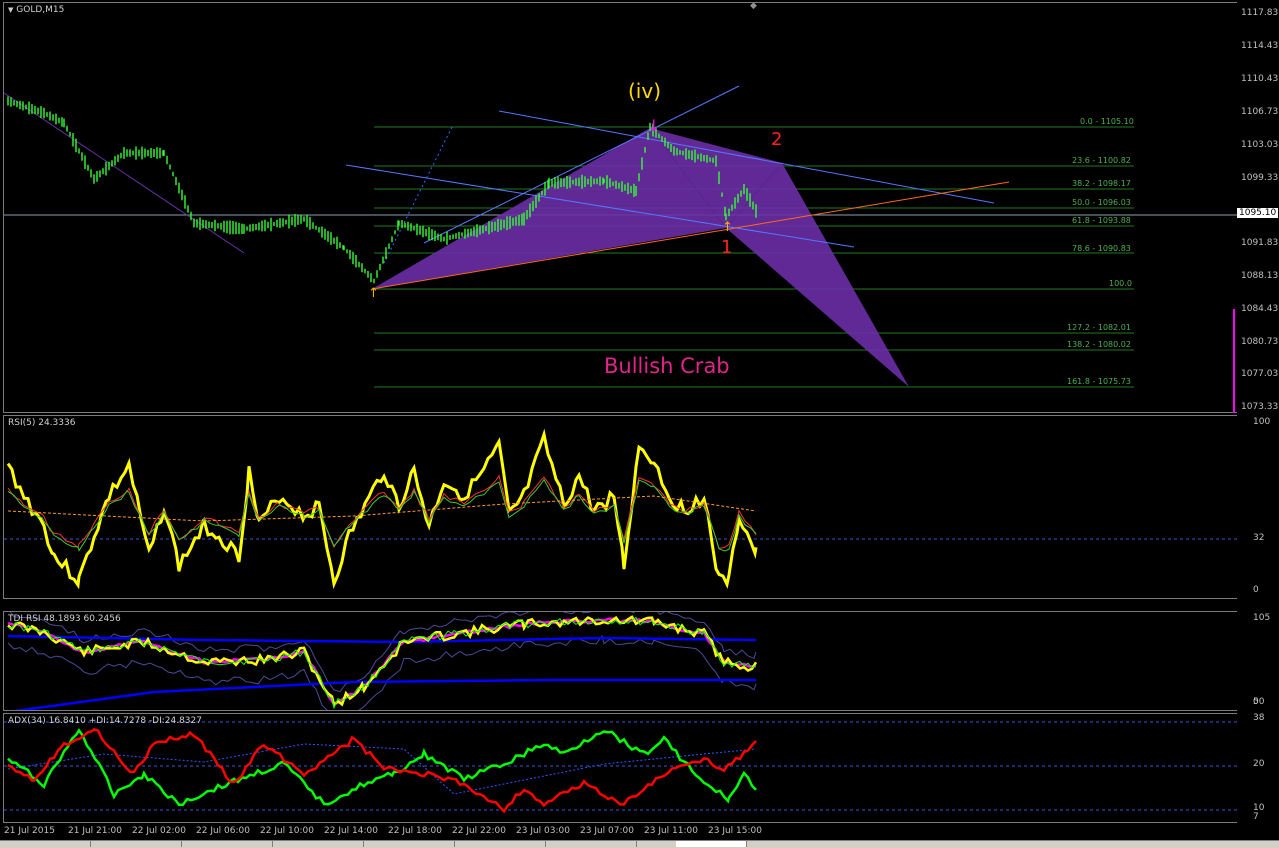 This screenshot has height=848, width=1279. I want to click on chart-tab-active, so click(711, 844).